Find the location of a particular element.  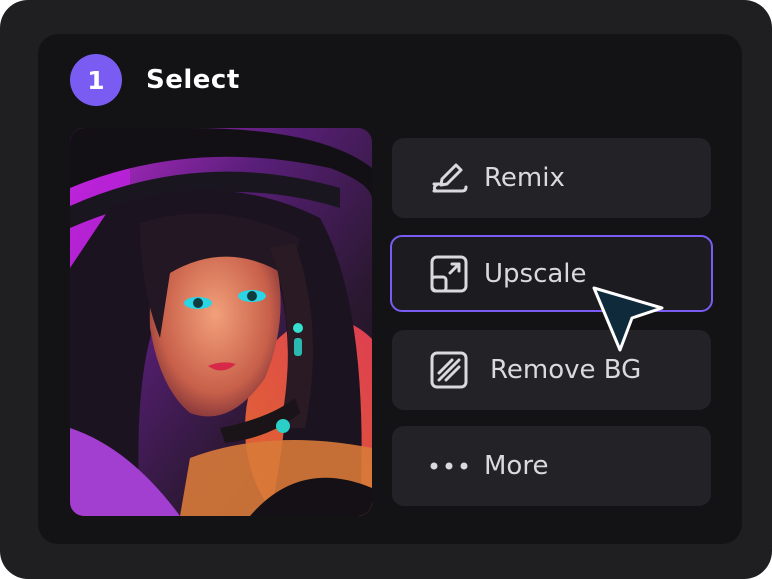

step-number-badge: 1 is located at coordinates (96, 80).